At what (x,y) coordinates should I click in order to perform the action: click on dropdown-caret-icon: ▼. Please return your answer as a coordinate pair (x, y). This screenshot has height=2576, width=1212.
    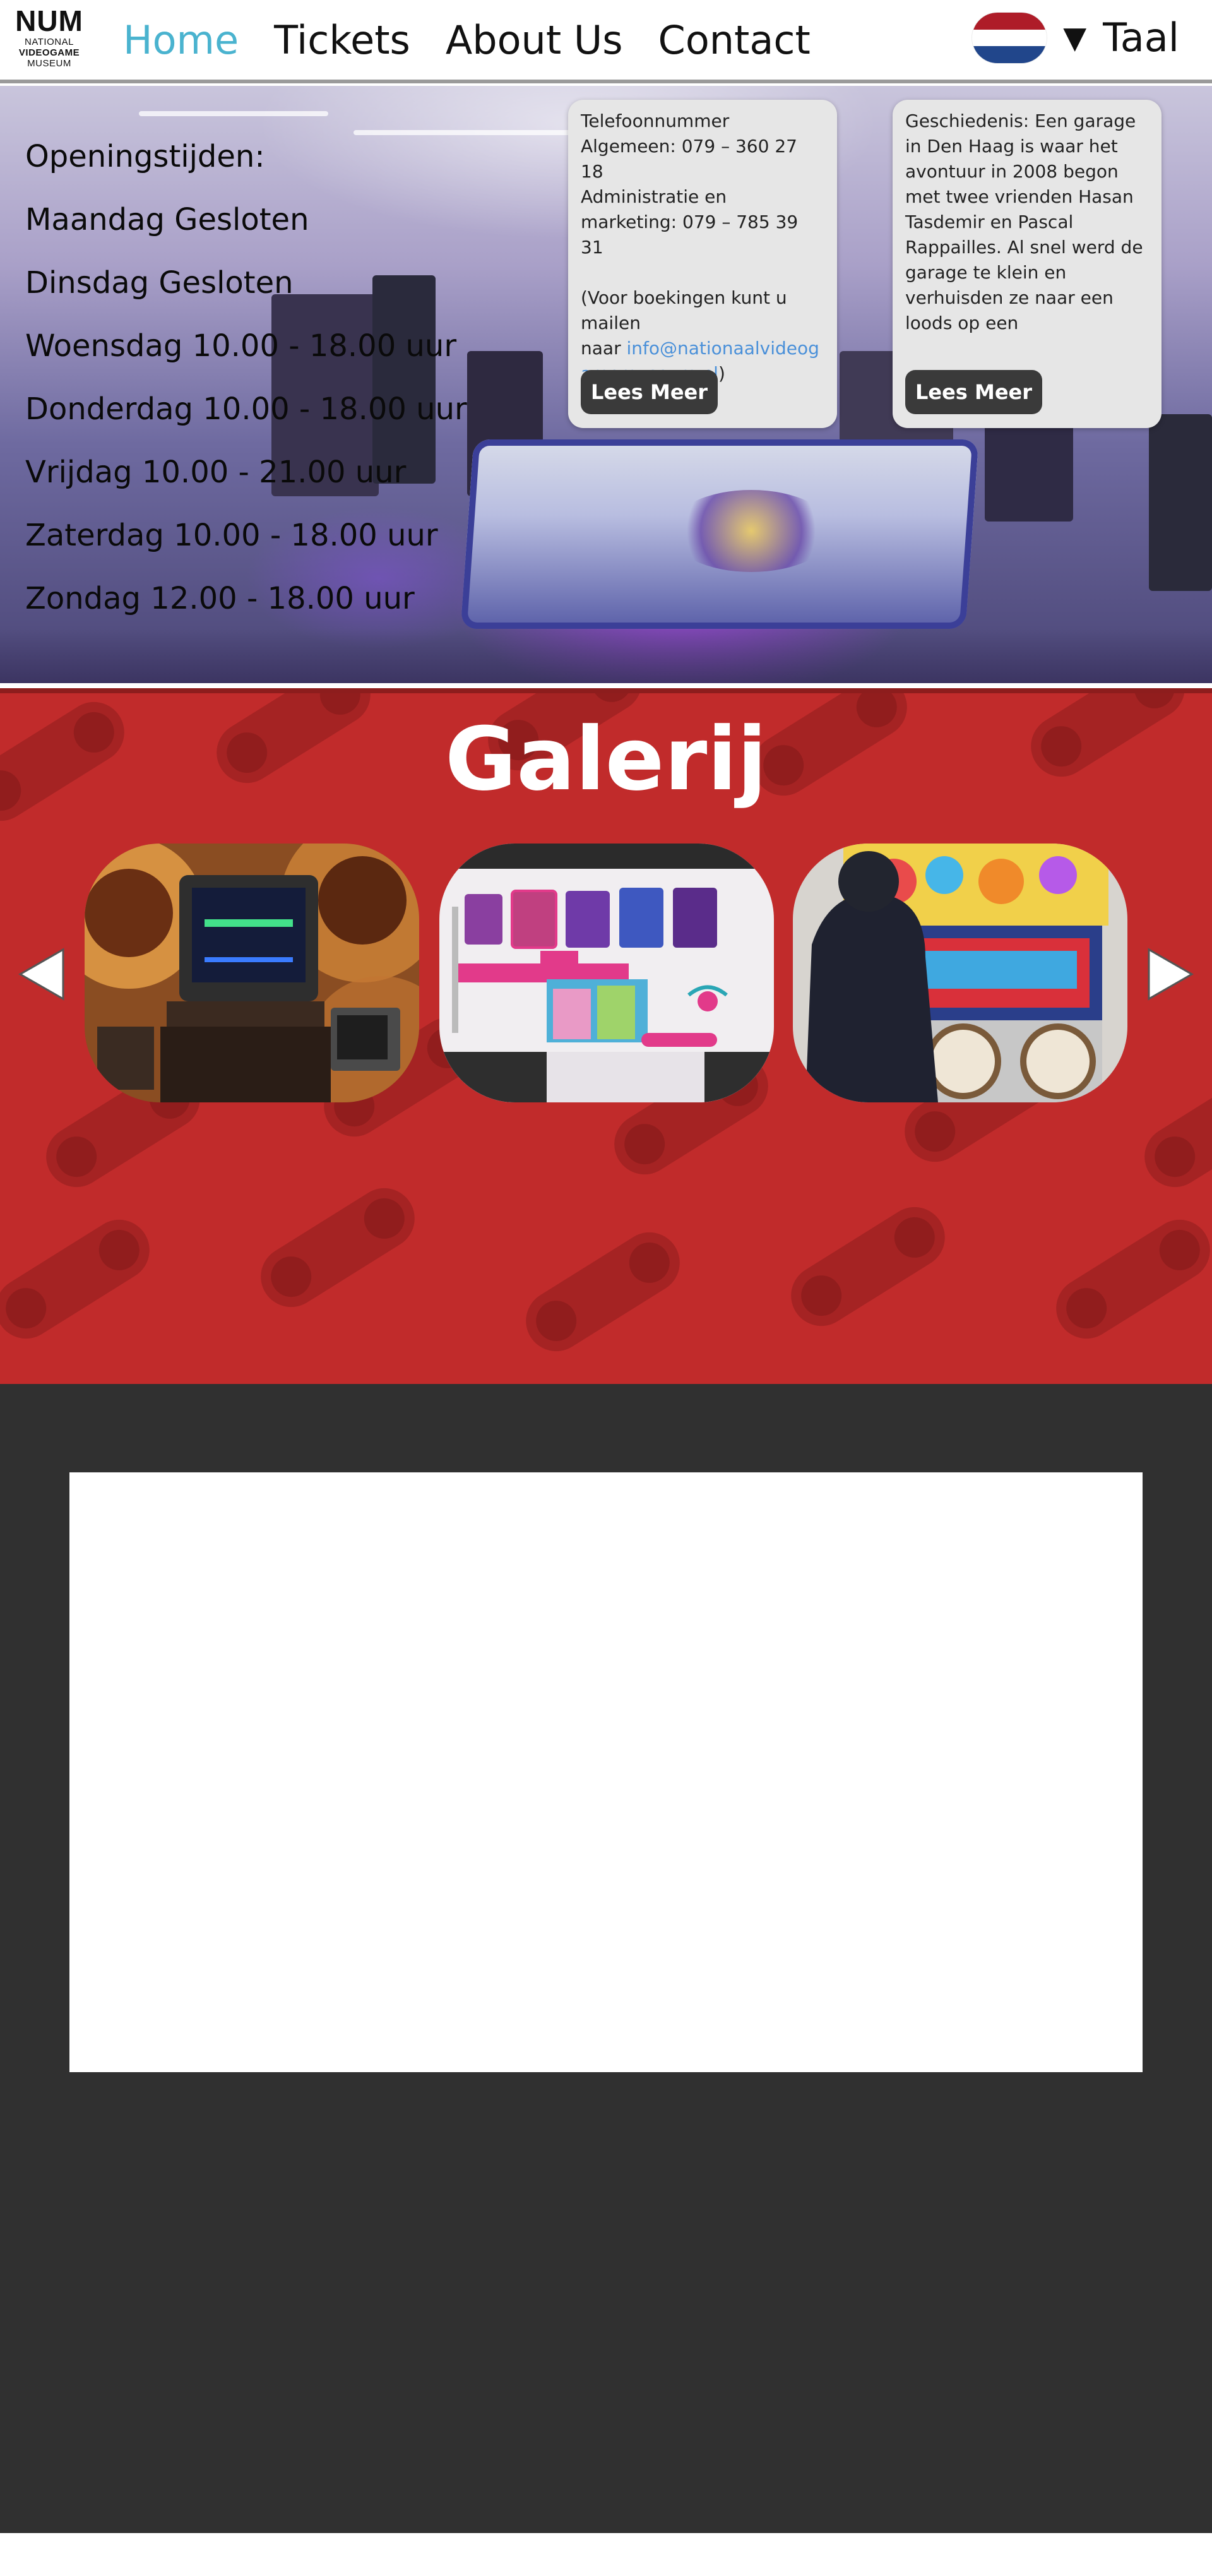
    Looking at the image, I should click on (1074, 38).